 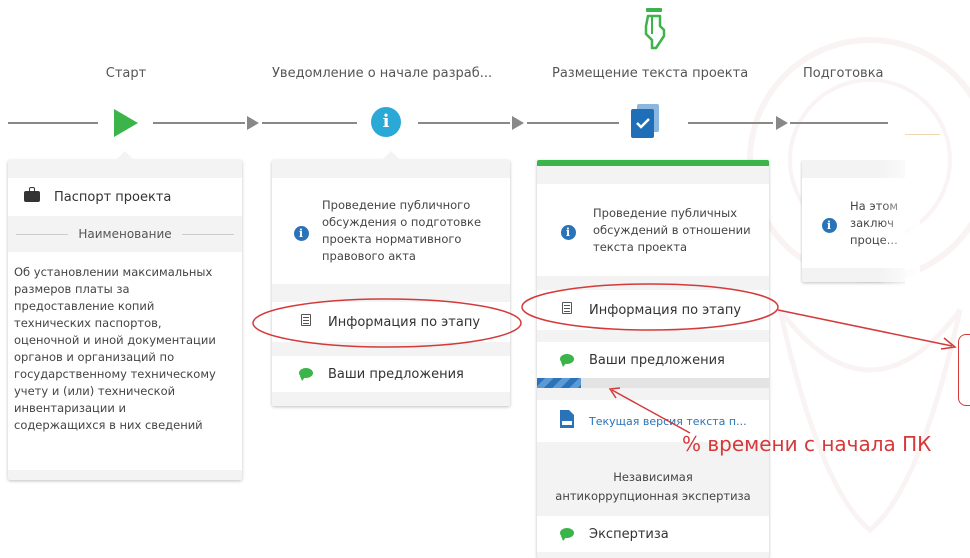 What do you see at coordinates (807, 444) in the screenshot?
I see `annotation-label: % времени с начала ПК` at bounding box center [807, 444].